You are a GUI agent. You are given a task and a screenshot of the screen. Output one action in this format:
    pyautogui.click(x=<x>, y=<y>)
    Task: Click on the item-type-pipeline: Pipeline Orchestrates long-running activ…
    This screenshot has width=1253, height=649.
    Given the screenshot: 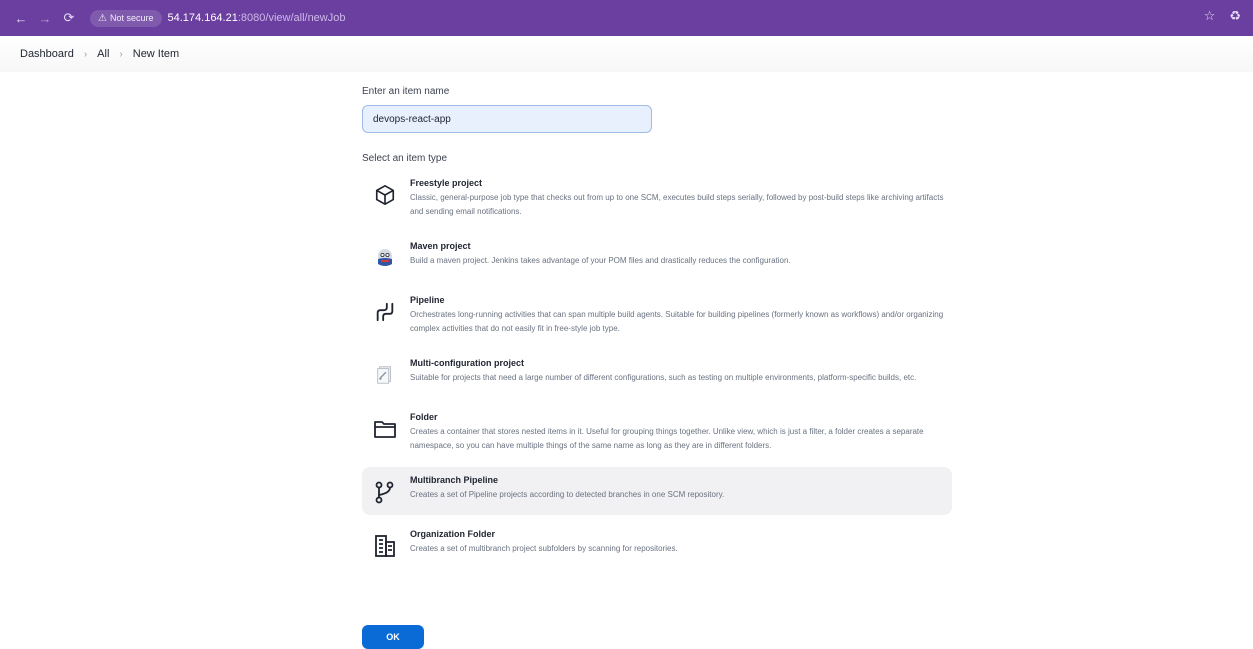 What is the action you would take?
    pyautogui.click(x=657, y=315)
    